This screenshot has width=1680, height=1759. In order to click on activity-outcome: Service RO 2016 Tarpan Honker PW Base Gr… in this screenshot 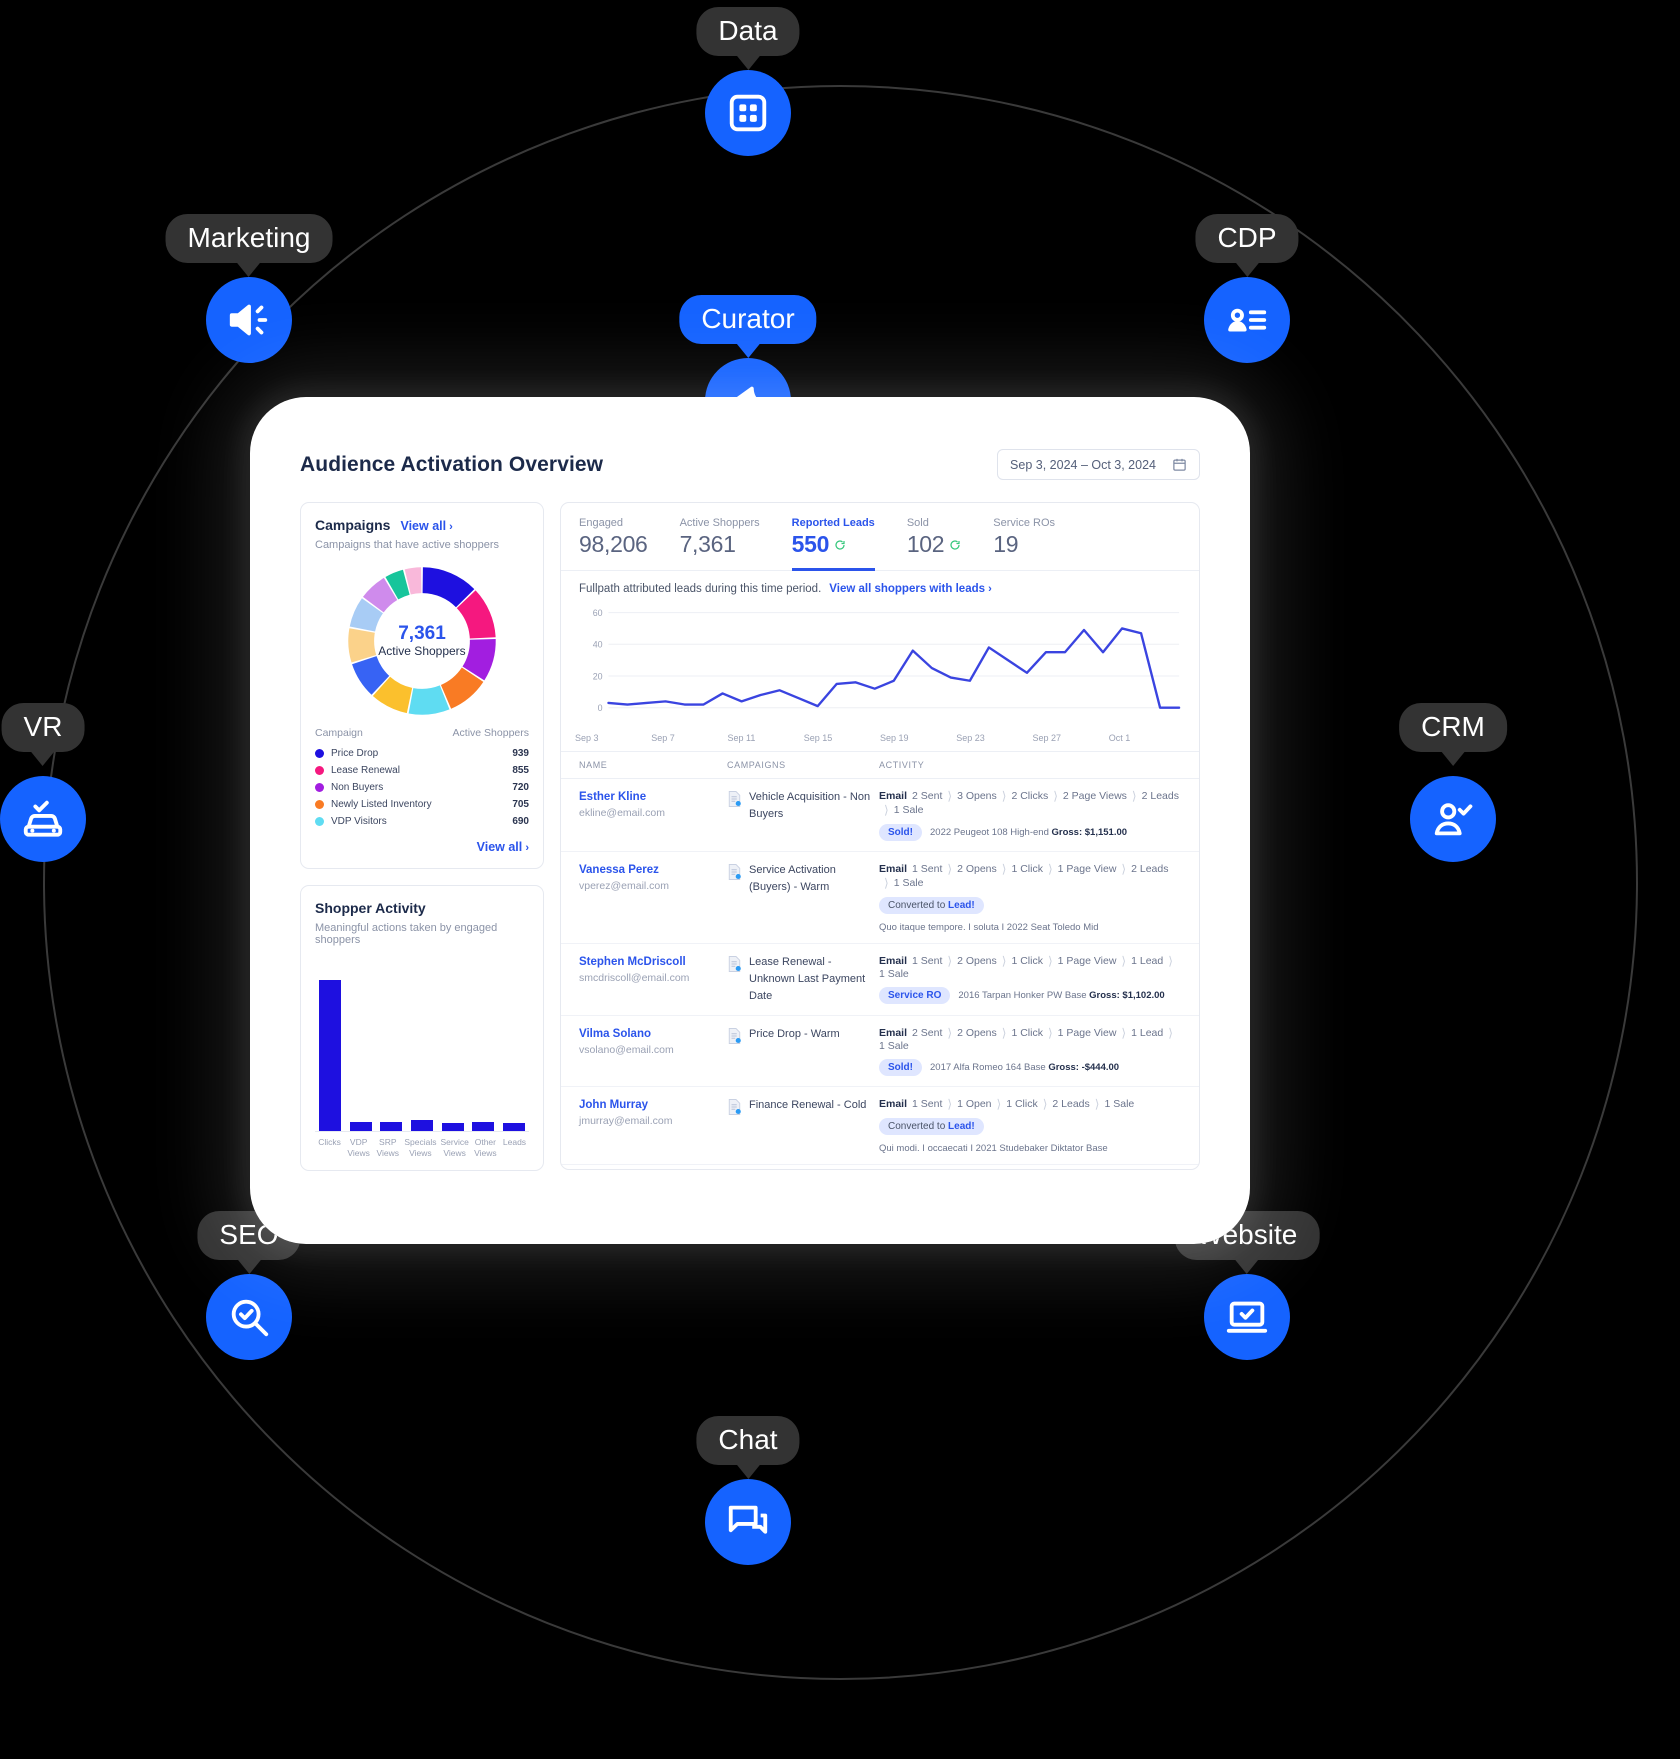, I will do `click(1030, 995)`.